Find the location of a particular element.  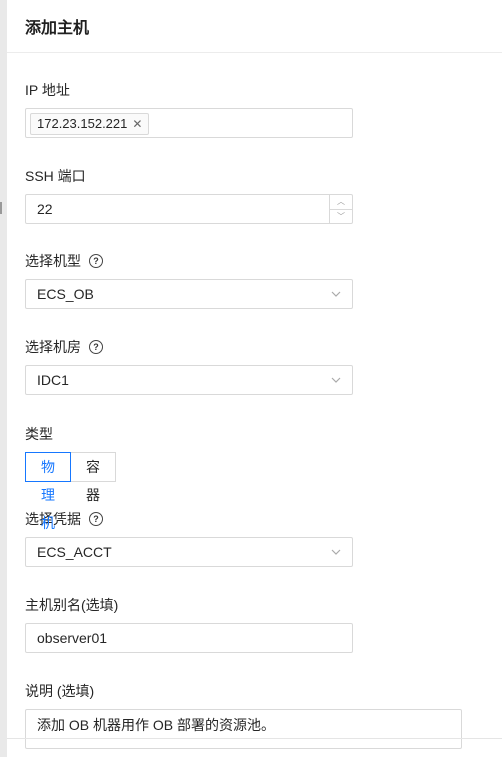

description-value: 添加 OB 机器用作 OB 部署的资源池。 is located at coordinates (156, 725).